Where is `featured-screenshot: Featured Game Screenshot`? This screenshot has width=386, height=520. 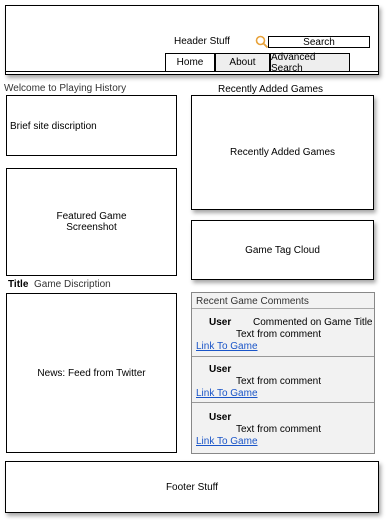
featured-screenshot: Featured Game Screenshot is located at coordinates (91, 222).